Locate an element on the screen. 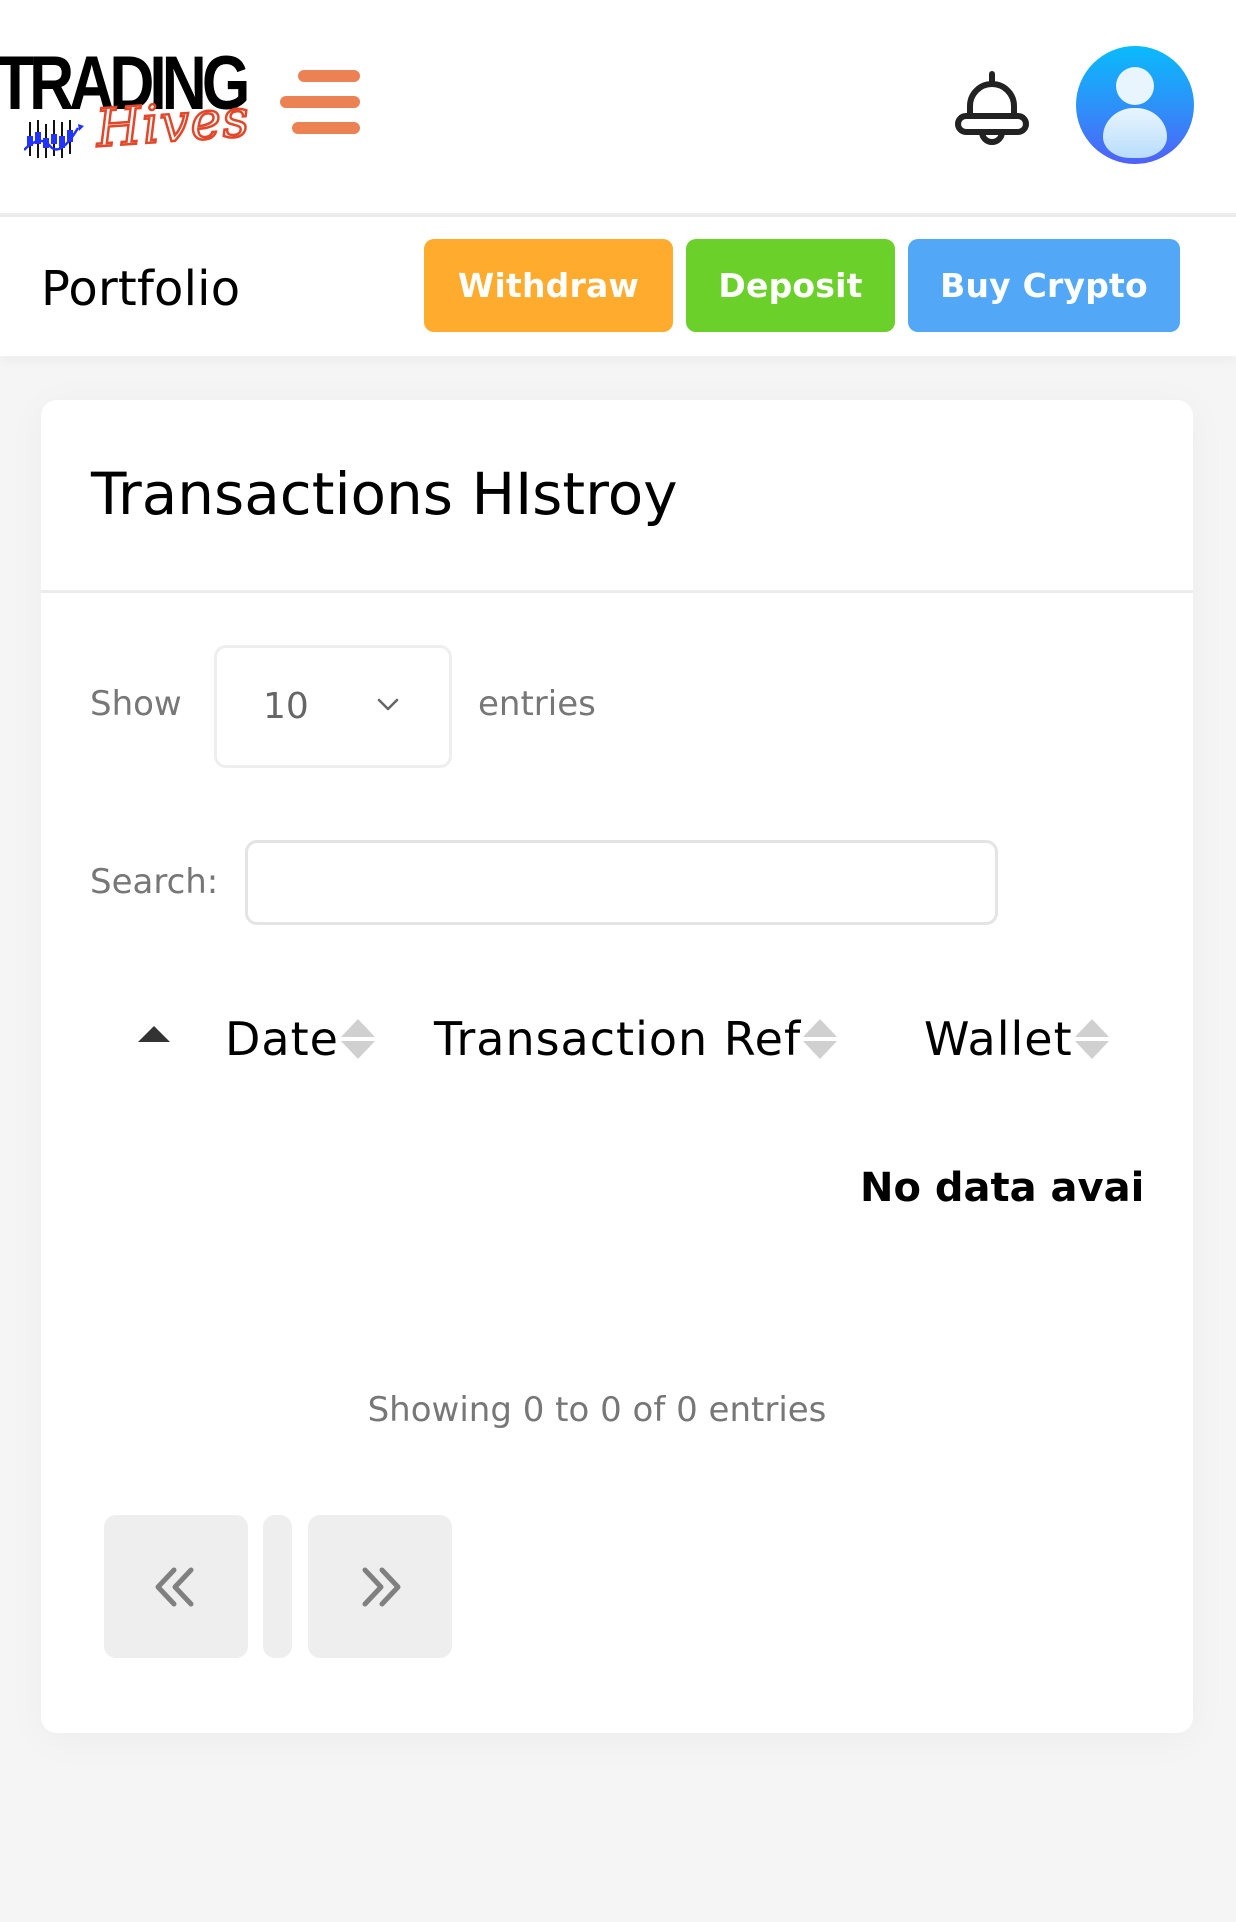 Image resolution: width=1236 pixels, height=1922 pixels. candlestick-chart-icon is located at coordinates (54, 139).